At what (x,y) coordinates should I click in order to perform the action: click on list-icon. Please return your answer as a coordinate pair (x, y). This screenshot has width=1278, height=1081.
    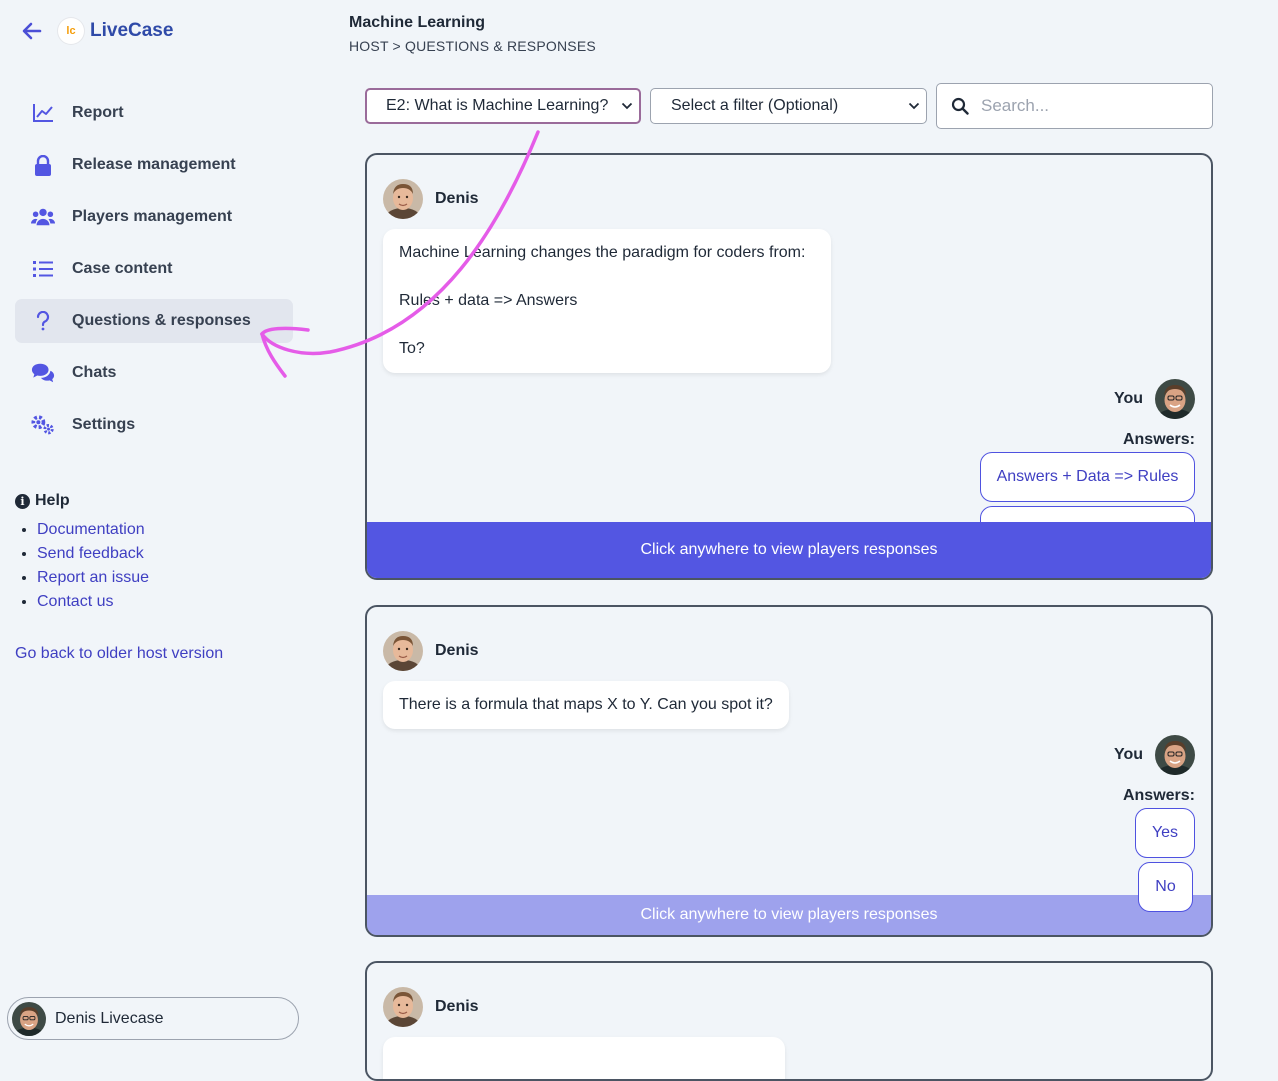
    Looking at the image, I should click on (43, 269).